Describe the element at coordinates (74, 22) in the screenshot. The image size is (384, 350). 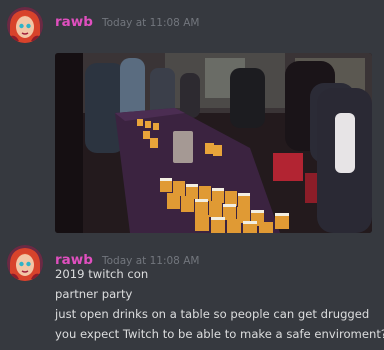
I see `username: rawb` at that location.